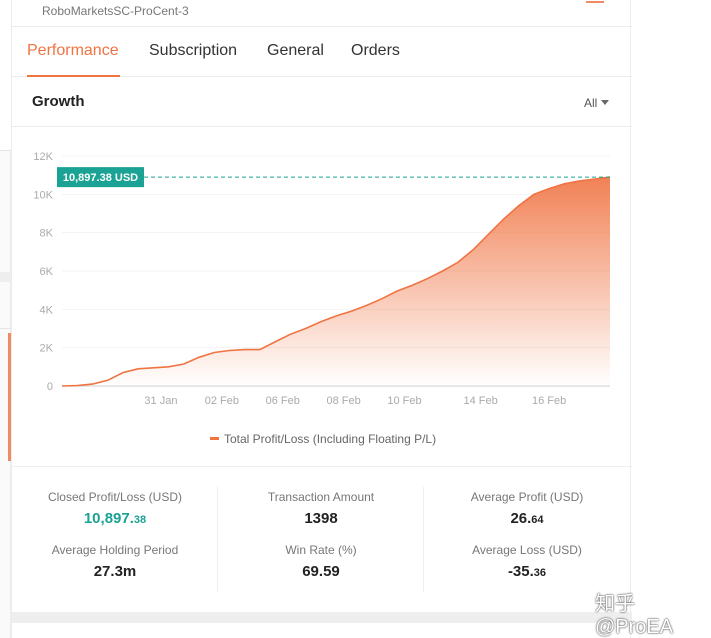 This screenshot has height=638, width=711. I want to click on legend-swatch, so click(214, 438).